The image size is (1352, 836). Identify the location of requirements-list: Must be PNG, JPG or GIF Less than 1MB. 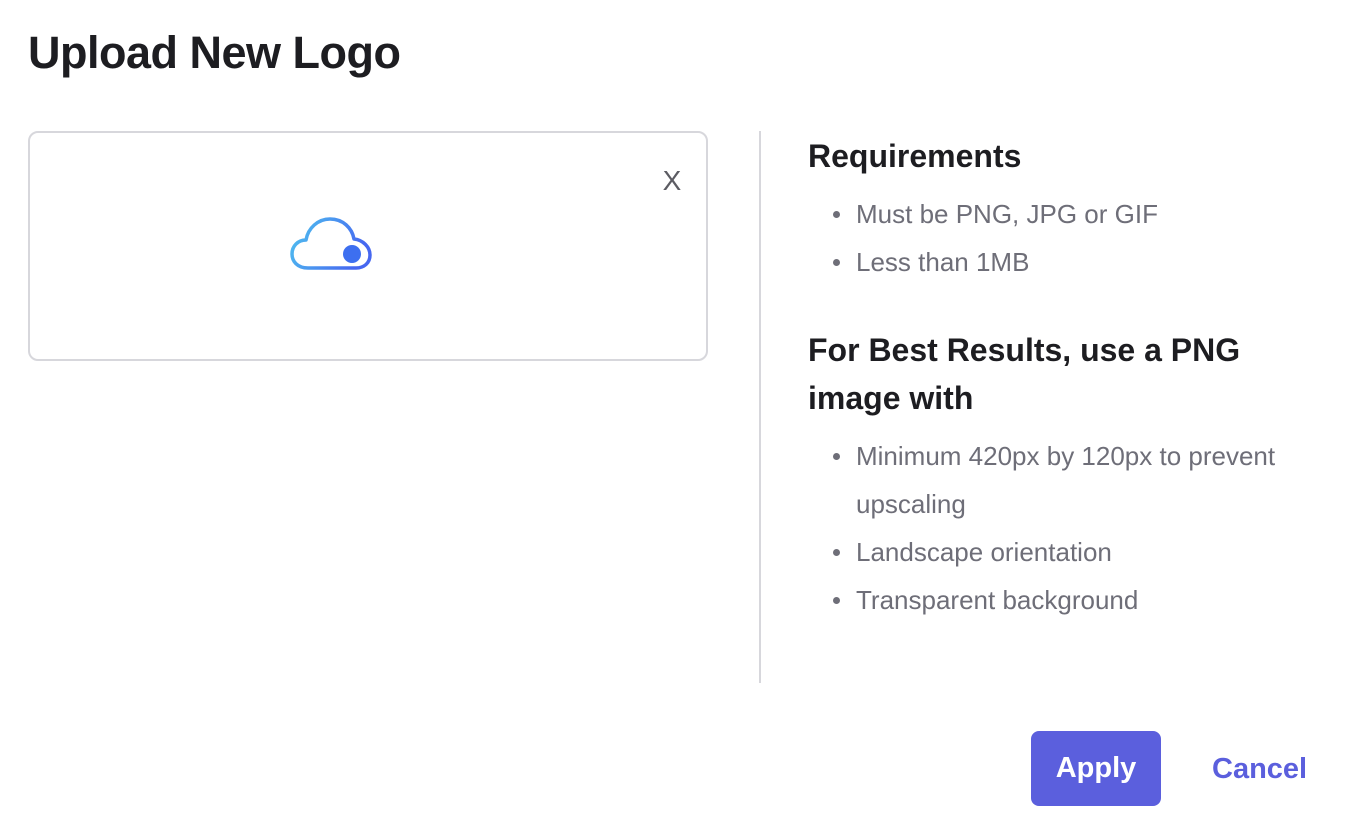
(1068, 238).